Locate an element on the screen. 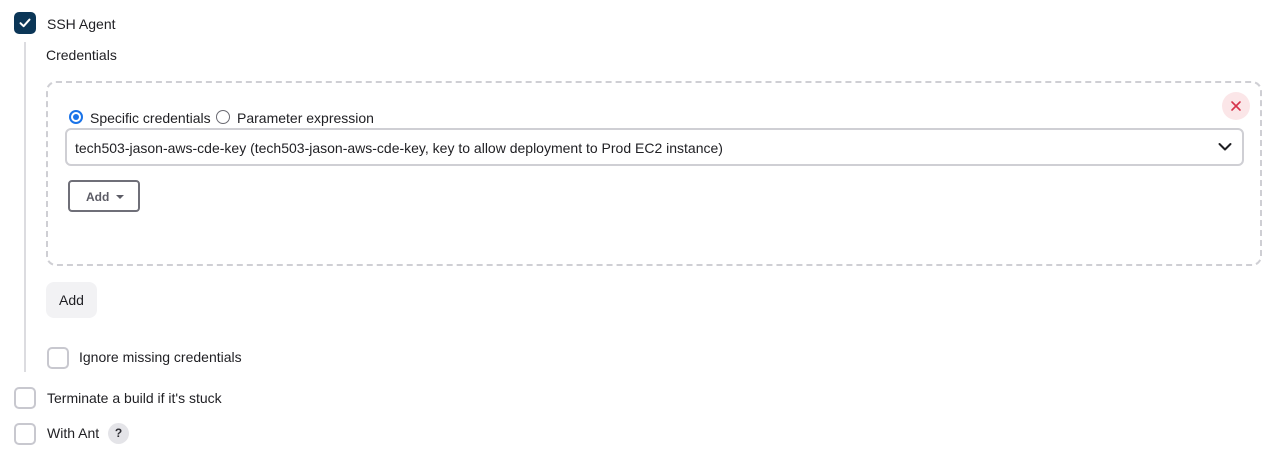  nested-options-line is located at coordinates (25, 207).